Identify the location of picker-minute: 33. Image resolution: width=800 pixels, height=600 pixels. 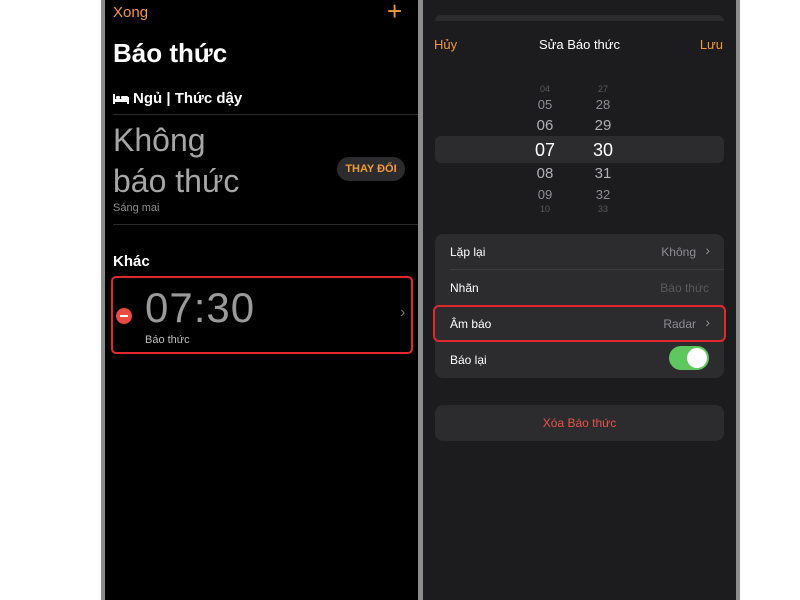
(602, 209).